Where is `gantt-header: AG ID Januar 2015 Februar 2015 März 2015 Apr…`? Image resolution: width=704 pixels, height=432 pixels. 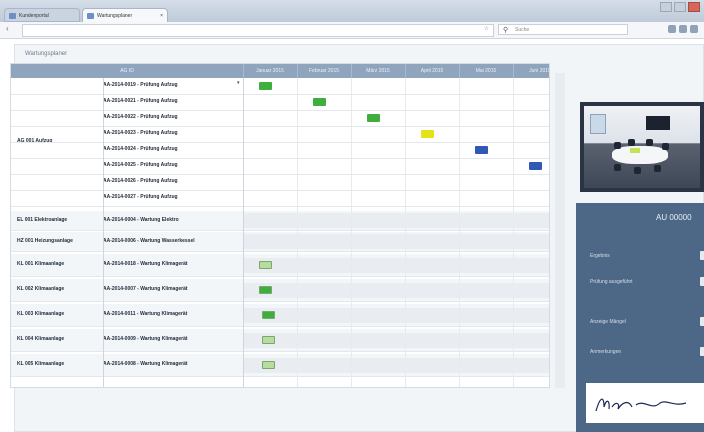 gantt-header: AG ID Januar 2015 Februar 2015 März 2015 Apr… is located at coordinates (280, 71).